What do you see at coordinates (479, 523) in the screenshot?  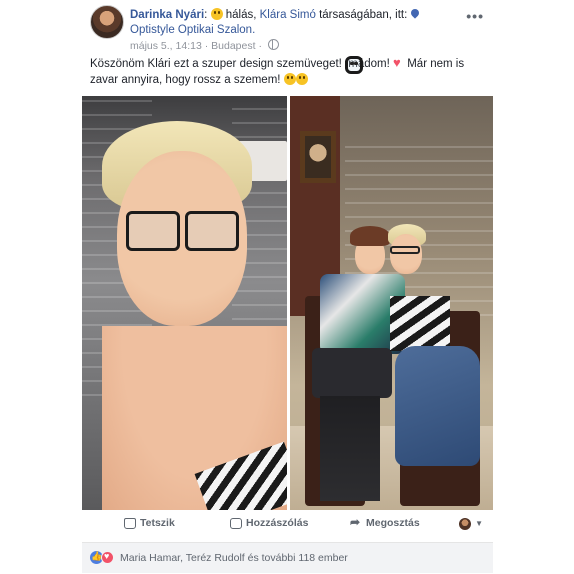 I see `chevron-down-icon: ▼` at bounding box center [479, 523].